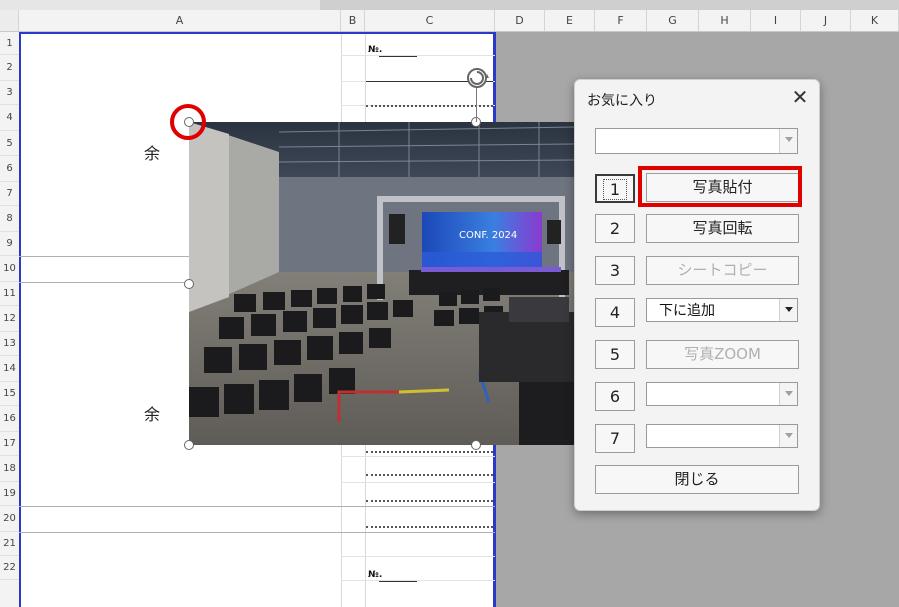  Describe the element at coordinates (375, 50) in the screenshot. I see `number-label-top: №.` at that location.